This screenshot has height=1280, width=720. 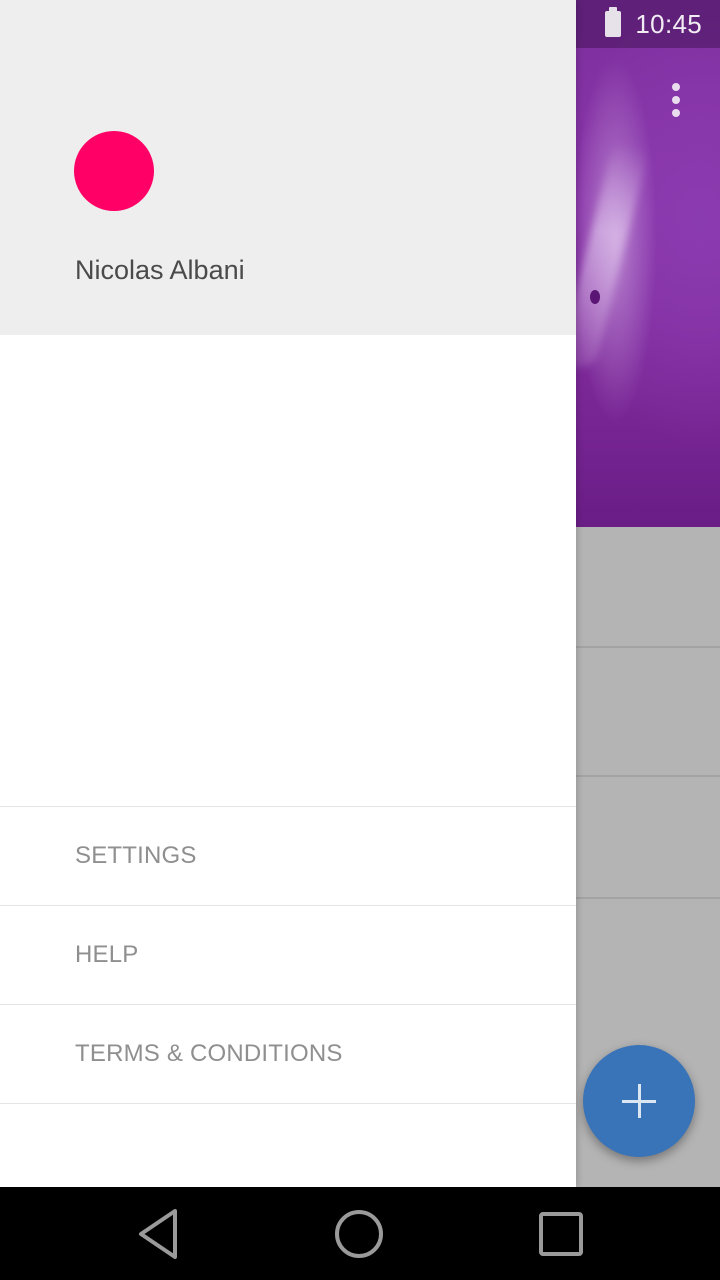 What do you see at coordinates (288, 1054) in the screenshot?
I see `menu-item-terms: TERMS & CONDITIONS` at bounding box center [288, 1054].